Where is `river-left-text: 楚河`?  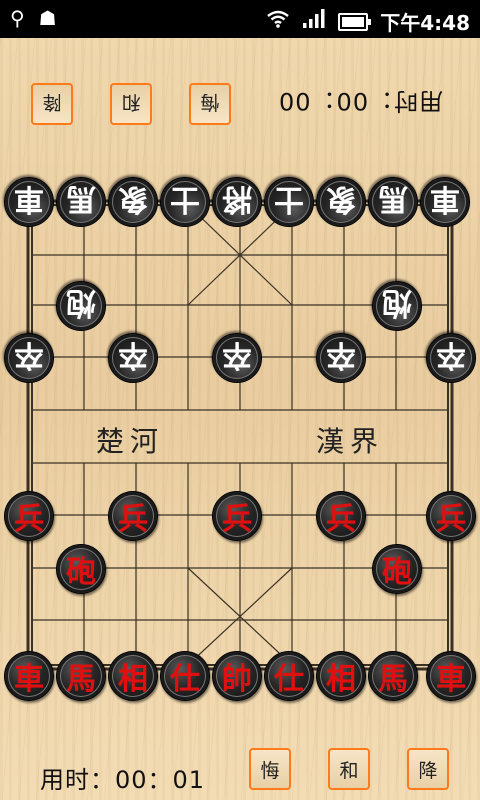 river-left-text: 楚河 is located at coordinates (130, 441).